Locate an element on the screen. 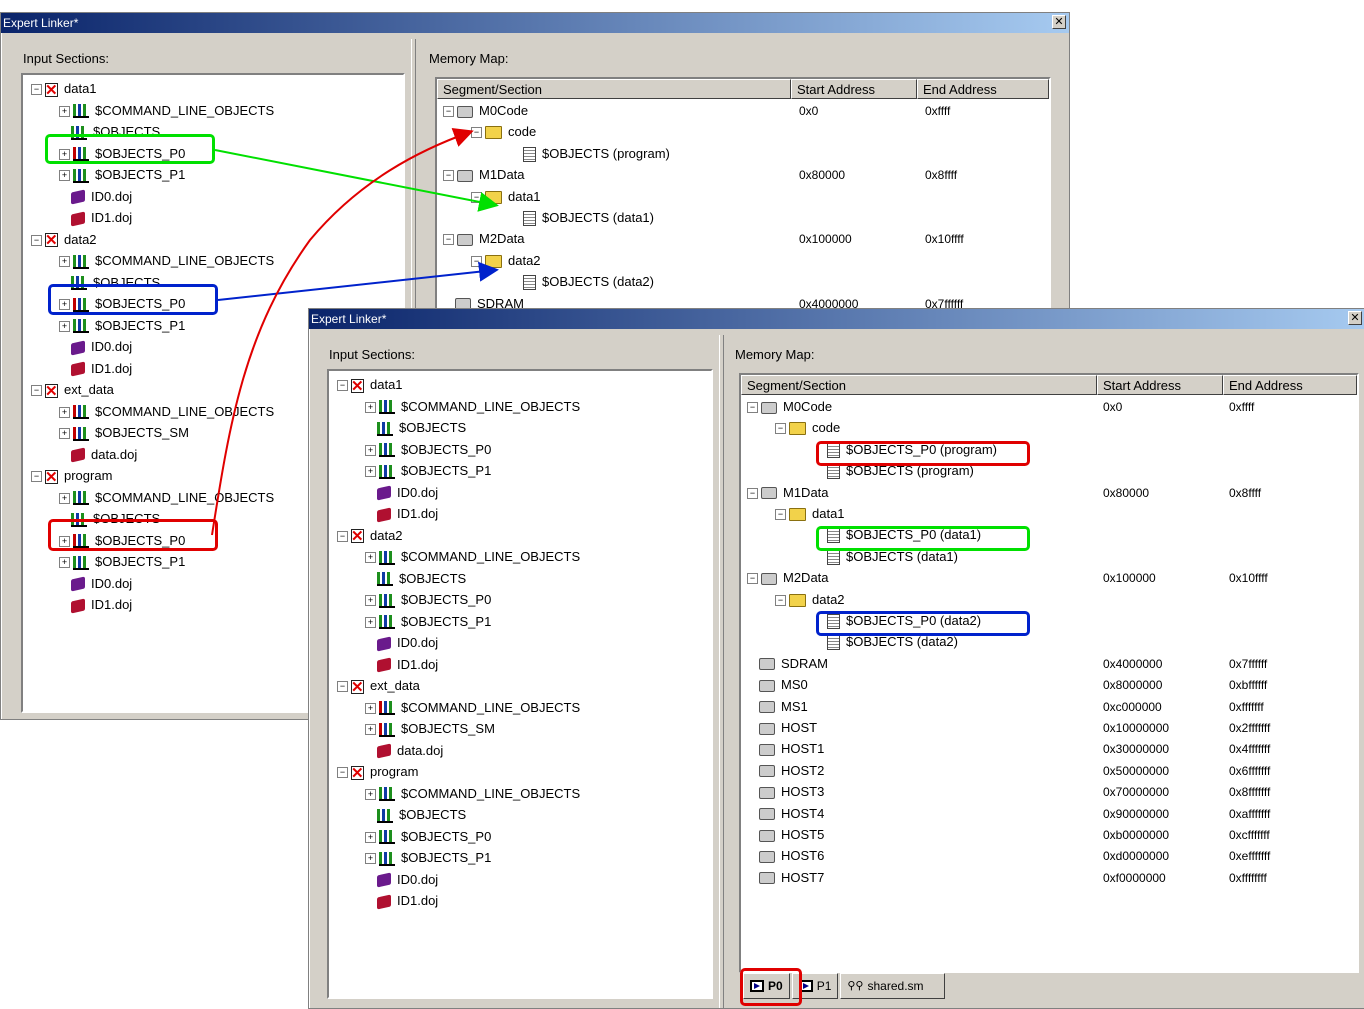  tree-item: data.doj is located at coordinates (404, 751).